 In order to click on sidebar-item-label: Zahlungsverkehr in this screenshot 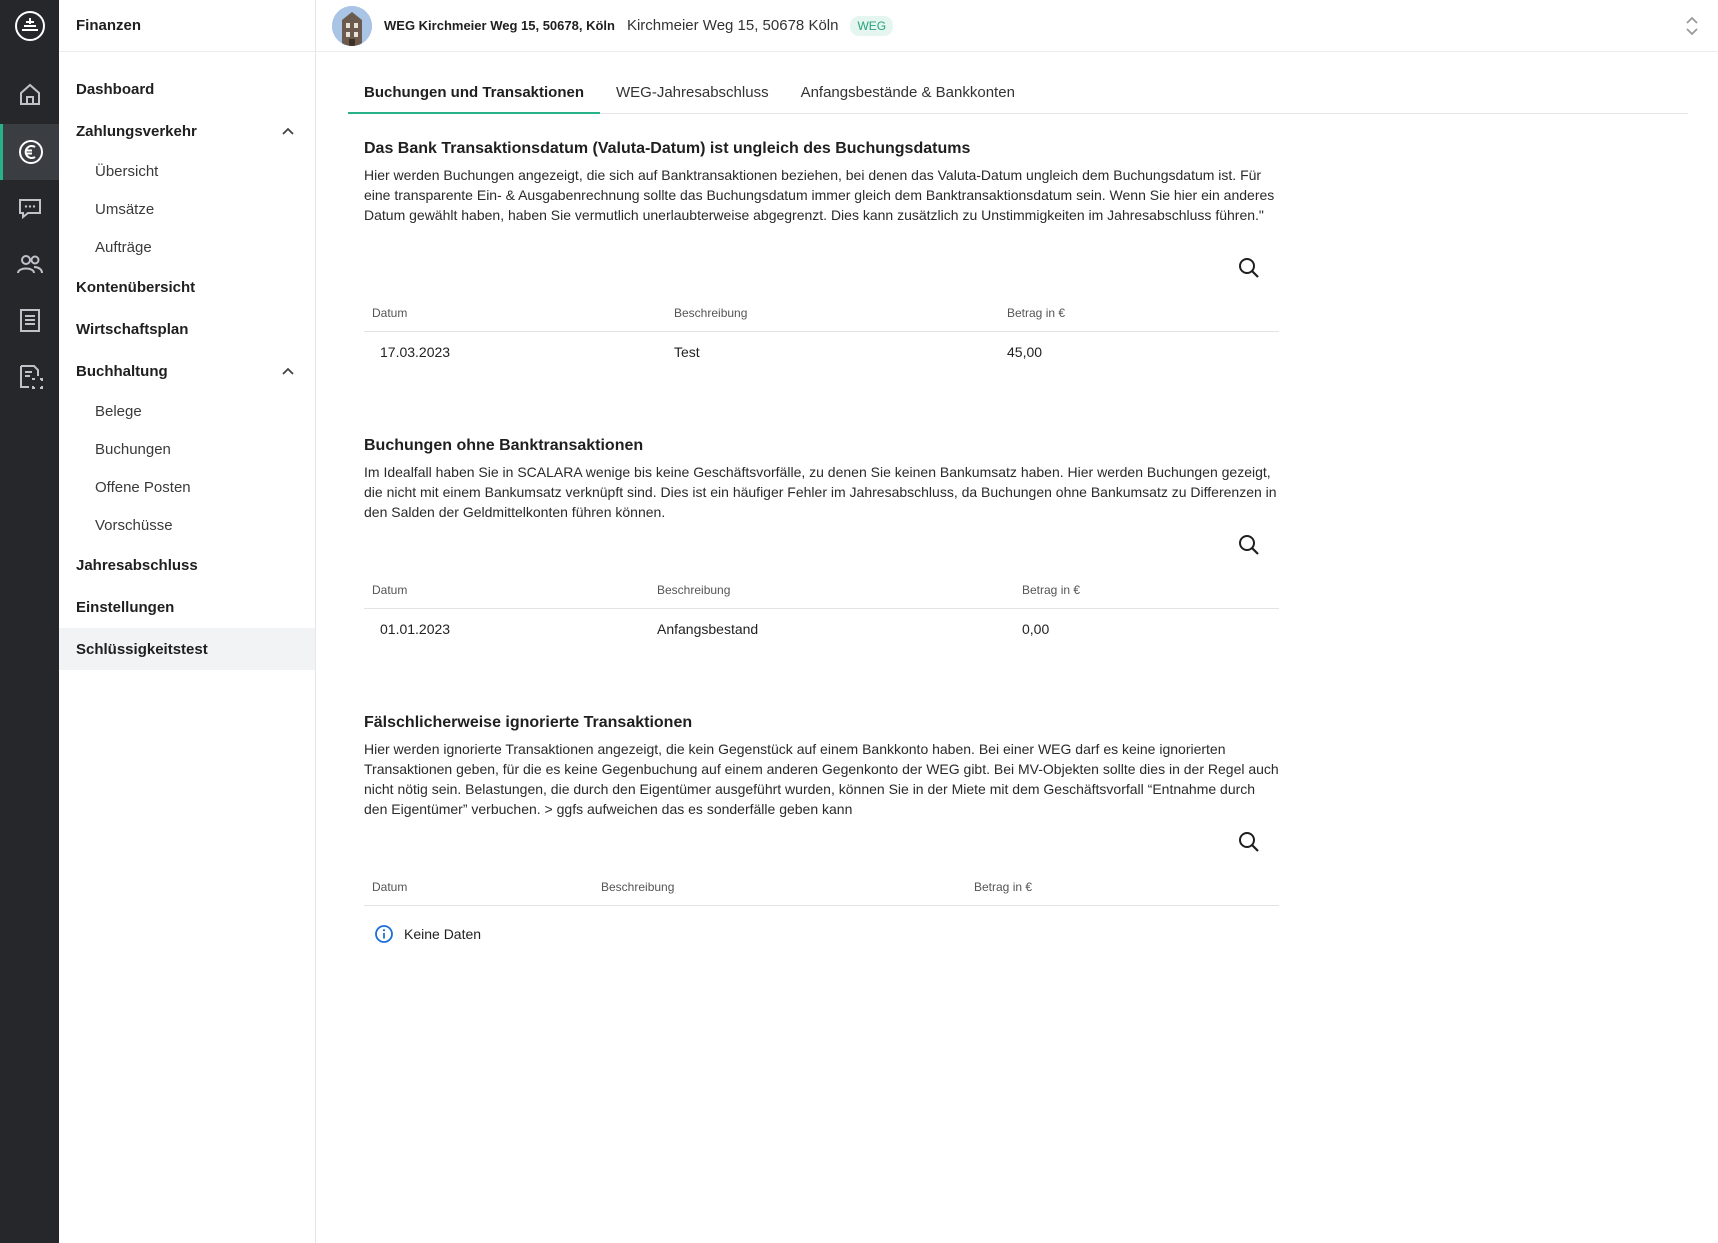, I will do `click(136, 131)`.